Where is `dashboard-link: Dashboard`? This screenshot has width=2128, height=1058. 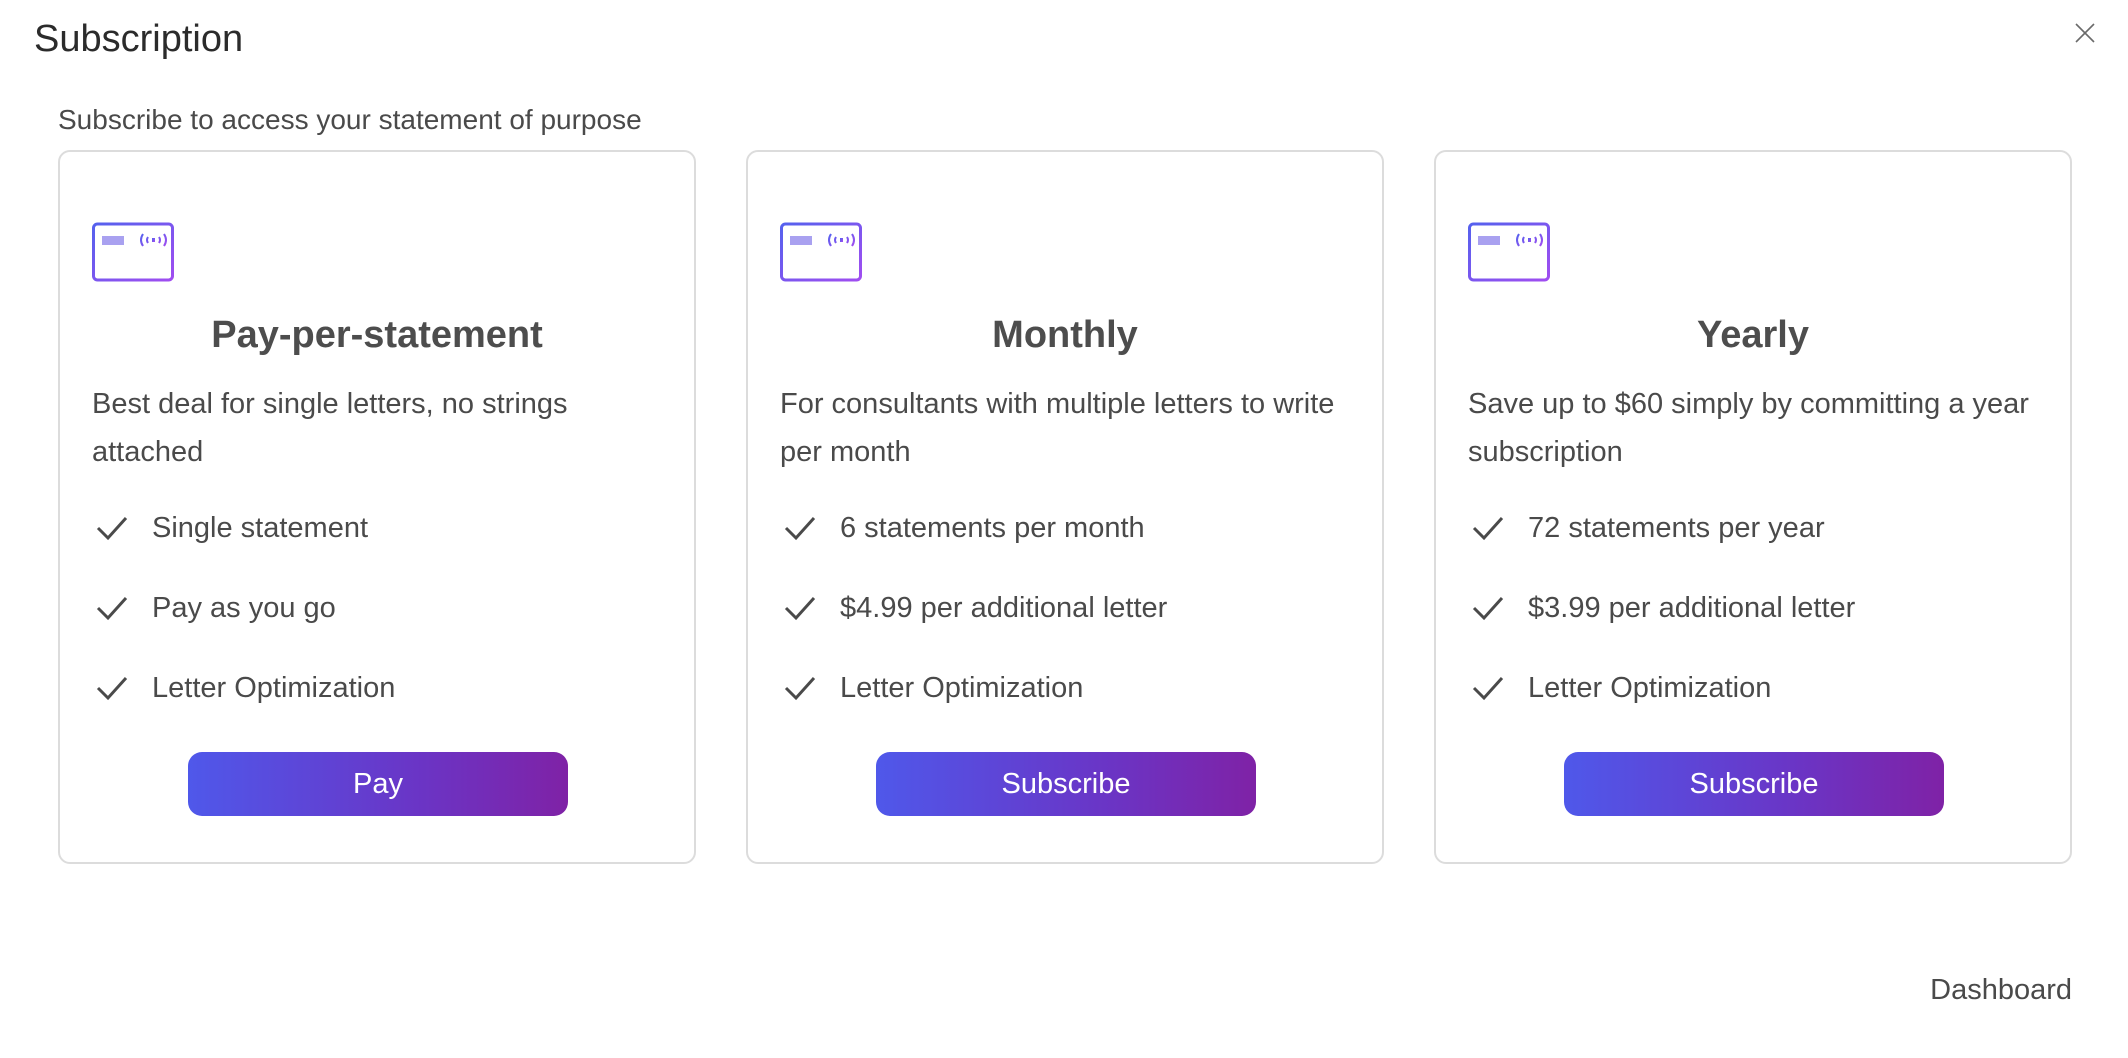 dashboard-link: Dashboard is located at coordinates (2001, 990).